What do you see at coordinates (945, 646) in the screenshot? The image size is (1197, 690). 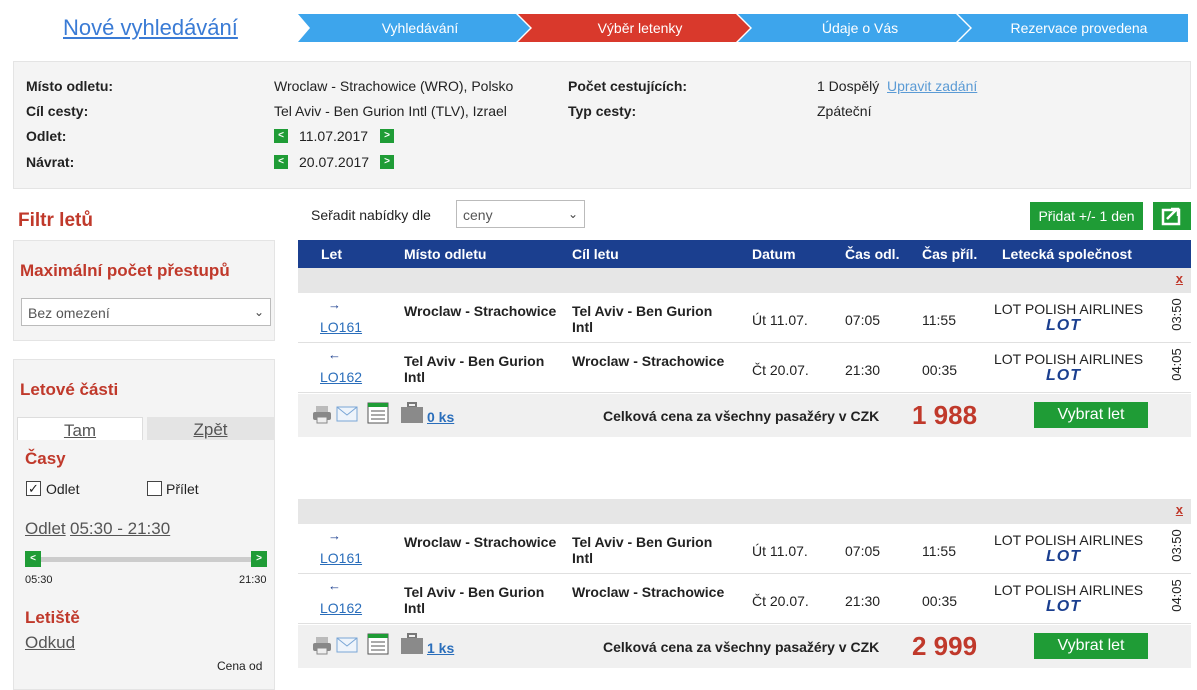 I see `total-price: 2 999` at bounding box center [945, 646].